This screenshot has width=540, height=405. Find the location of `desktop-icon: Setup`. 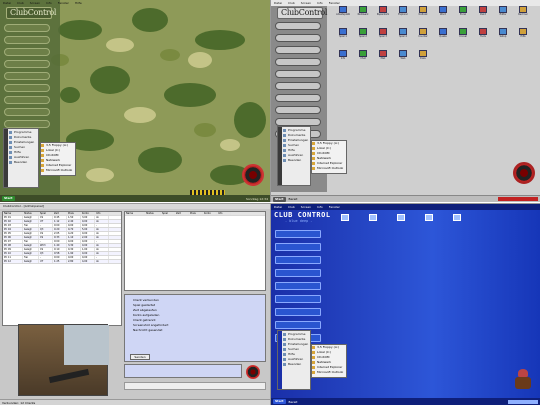

desktop-icon: Setup is located at coordinates (503, 36).